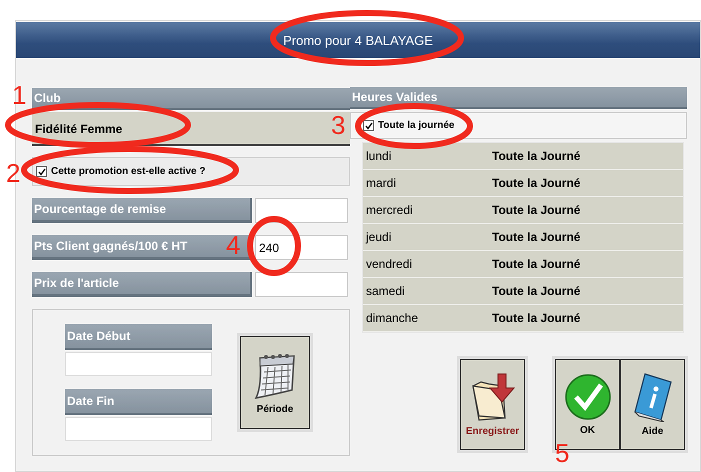 Image resolution: width=701 pixels, height=472 pixels. I want to click on help-button: Aide, so click(652, 404).